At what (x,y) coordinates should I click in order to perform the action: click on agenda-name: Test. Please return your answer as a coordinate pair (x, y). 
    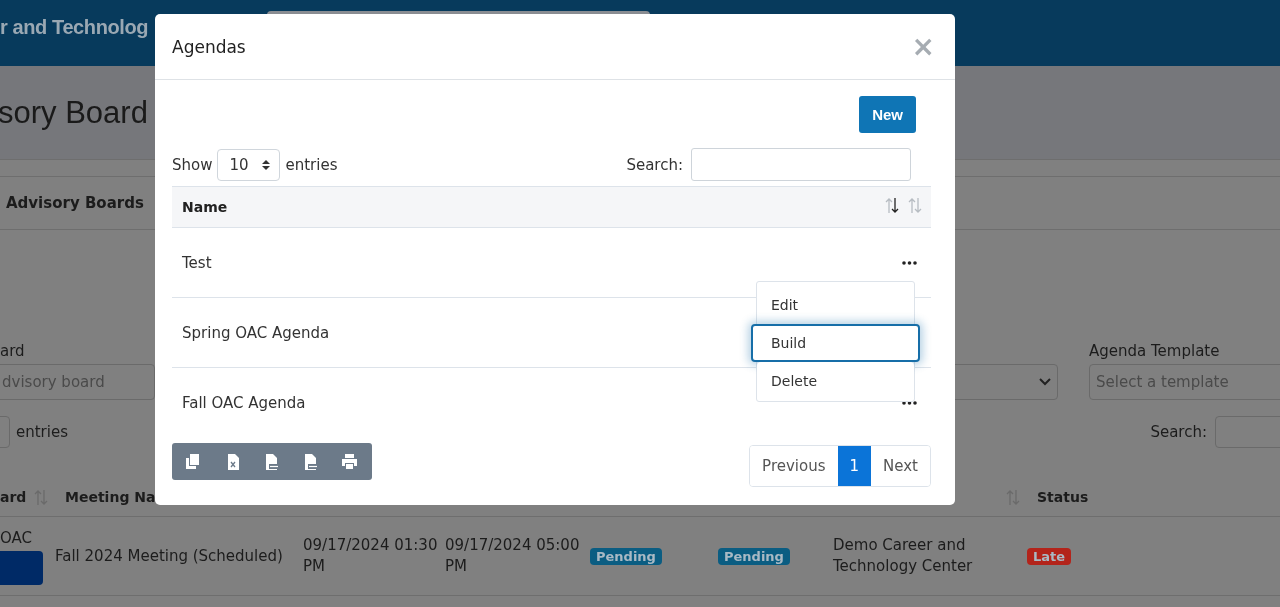
    Looking at the image, I should click on (197, 262).